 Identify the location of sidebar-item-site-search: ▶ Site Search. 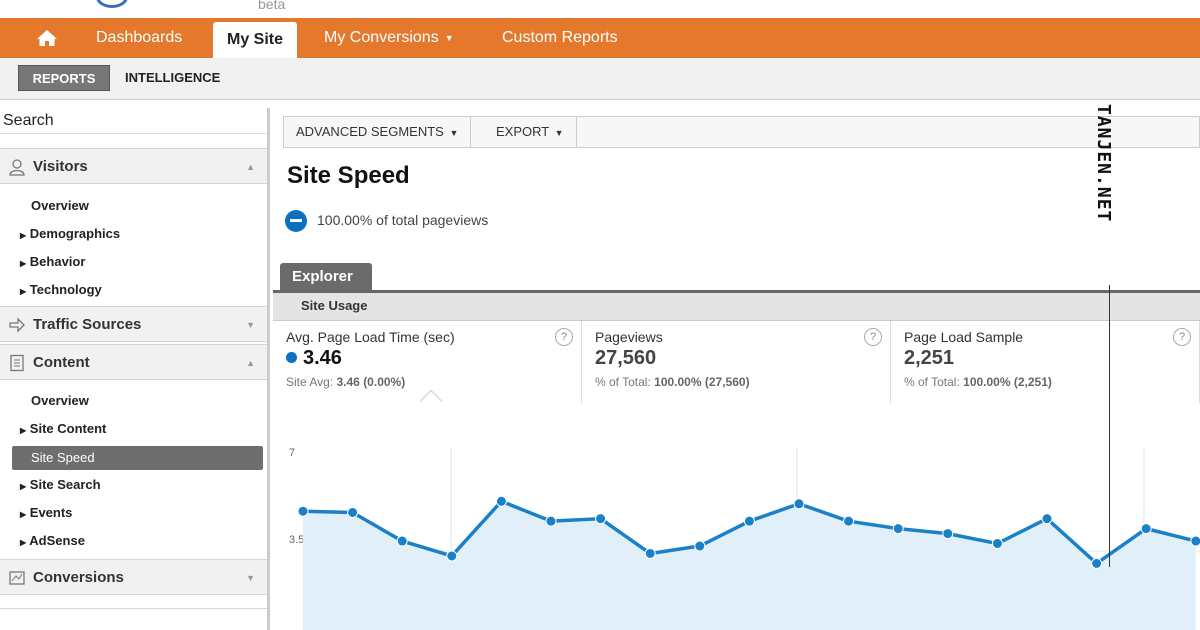
(60, 485).